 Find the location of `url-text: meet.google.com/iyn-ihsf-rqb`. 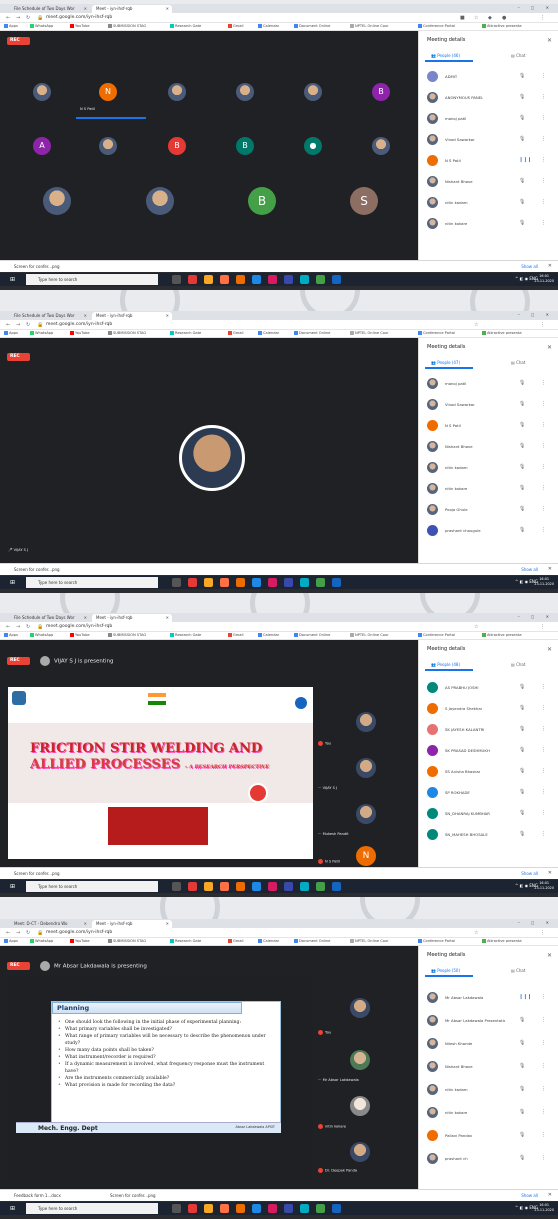

url-text: meet.google.com/iyn-ihsf-rqb is located at coordinates (79, 932).